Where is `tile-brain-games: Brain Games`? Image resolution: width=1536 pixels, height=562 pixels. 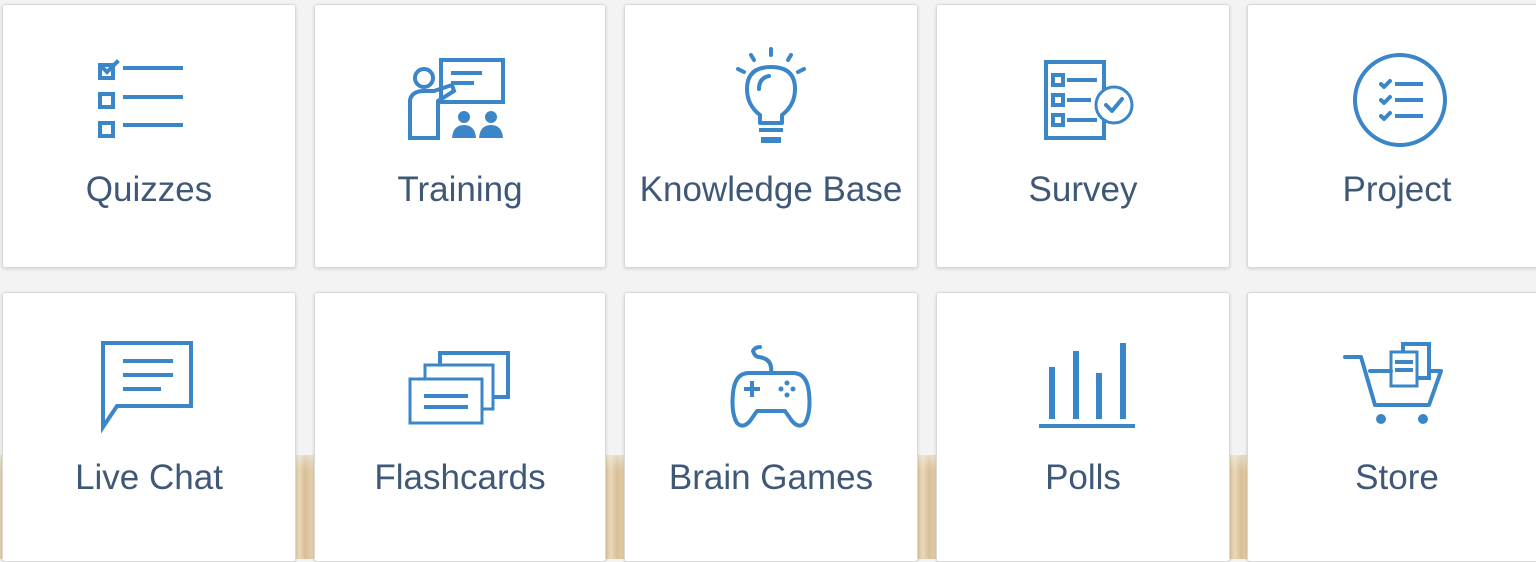
tile-brain-games: Brain Games is located at coordinates (771, 427).